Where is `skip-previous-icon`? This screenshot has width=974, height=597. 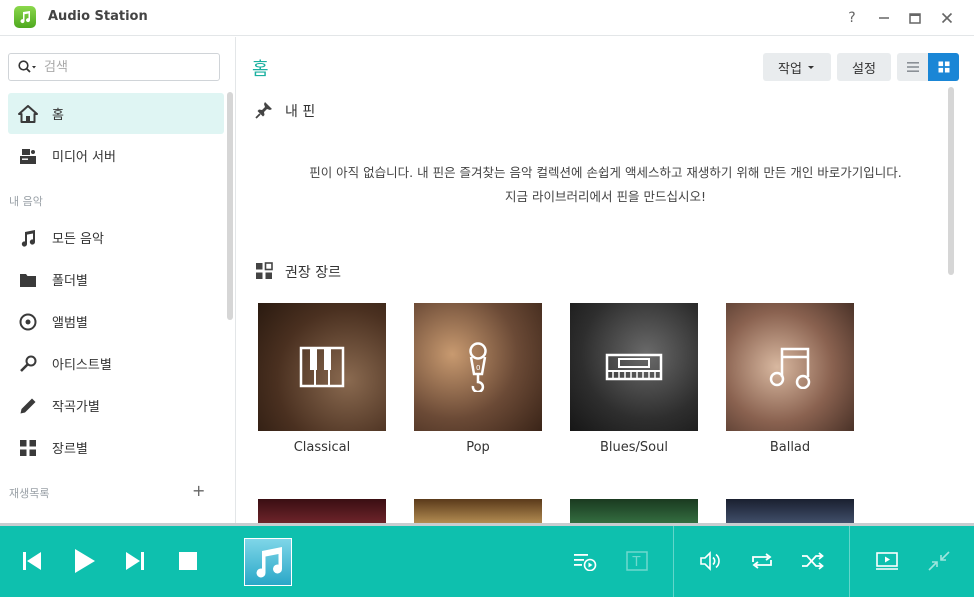
skip-previous-icon is located at coordinates (32, 561).